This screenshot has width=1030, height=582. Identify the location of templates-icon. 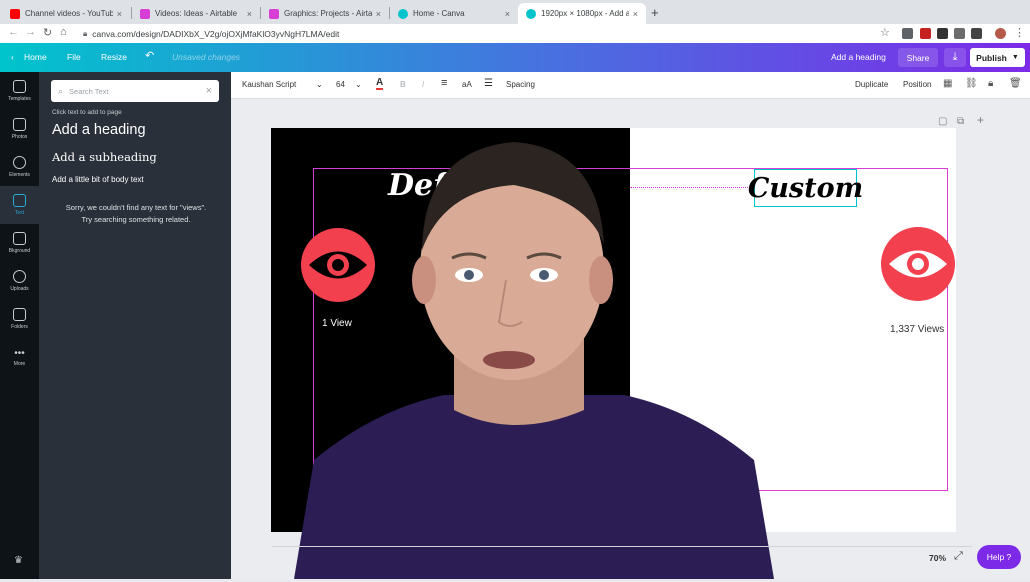
(19, 86).